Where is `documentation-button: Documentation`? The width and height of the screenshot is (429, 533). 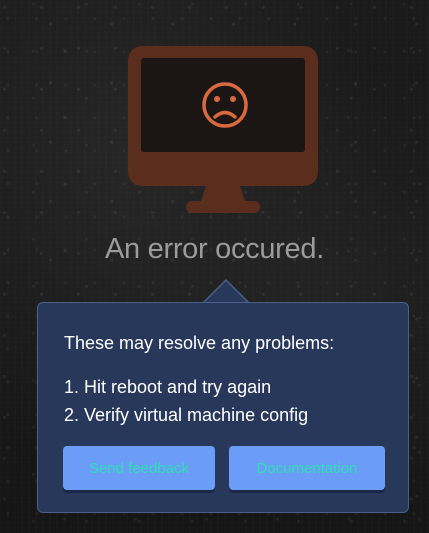
documentation-button: Documentation is located at coordinates (307, 468).